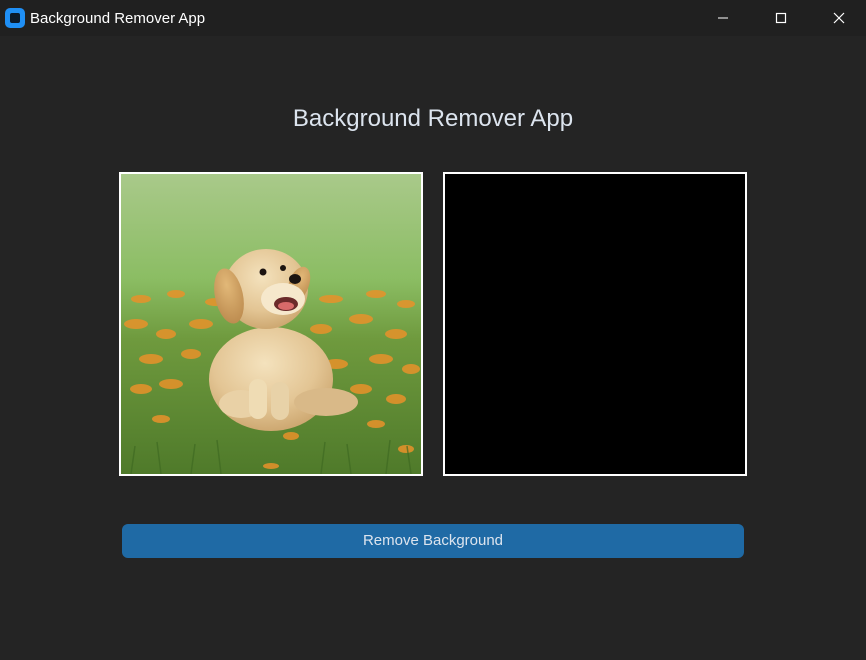 This screenshot has width=866, height=660. I want to click on minimize-icon, so click(723, 18).